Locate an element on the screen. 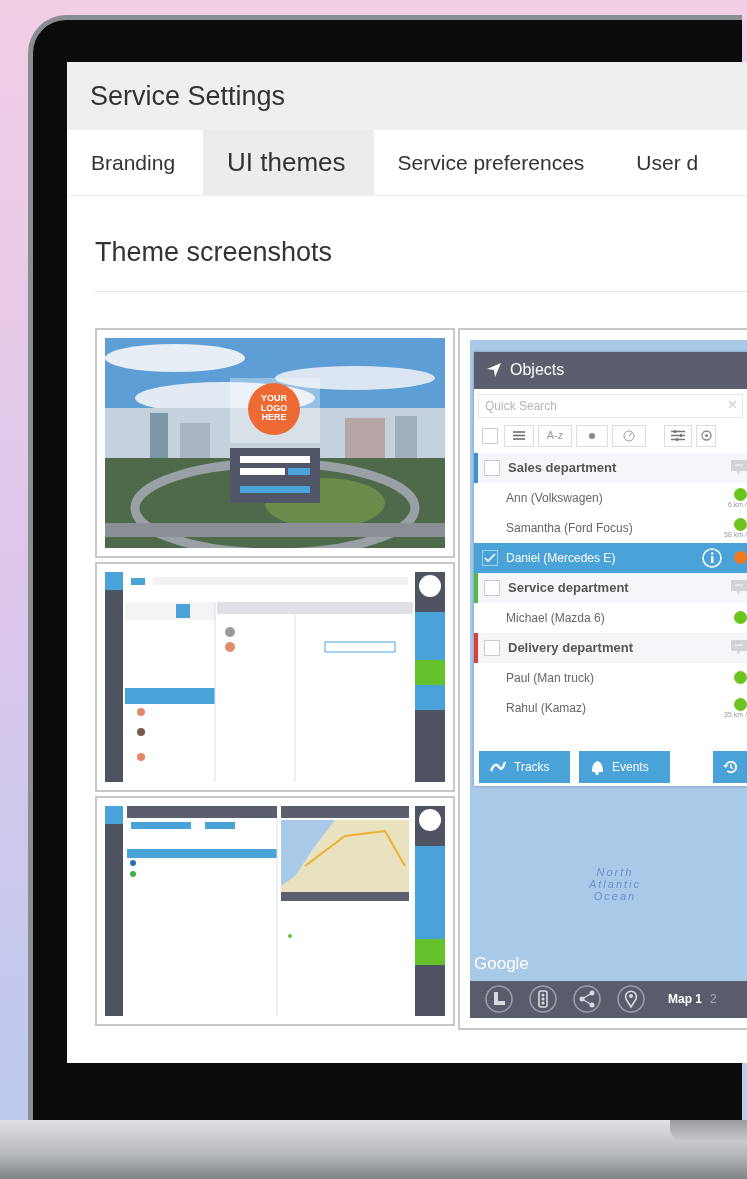  object-name: Paul (Man truck) is located at coordinates (550, 678).